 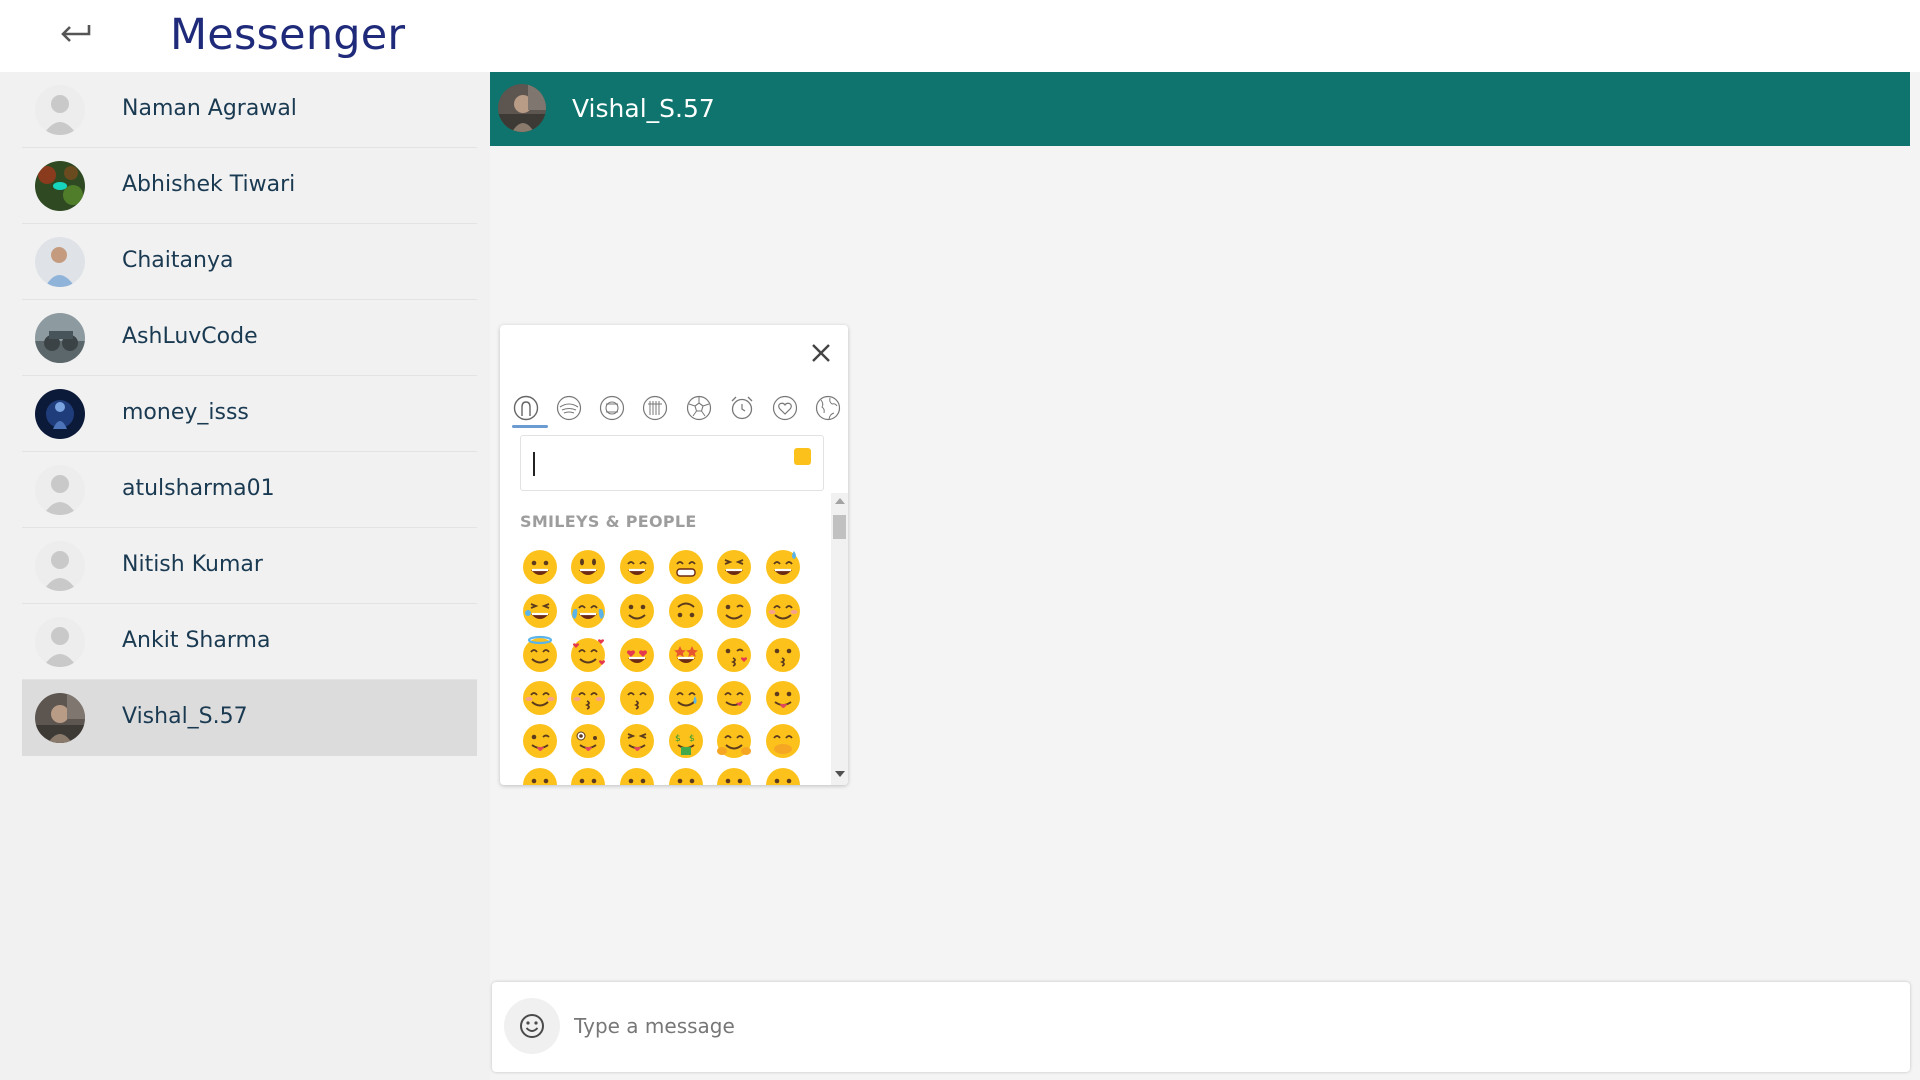 I want to click on upside-down-face-emoji, so click(x=686, y=611).